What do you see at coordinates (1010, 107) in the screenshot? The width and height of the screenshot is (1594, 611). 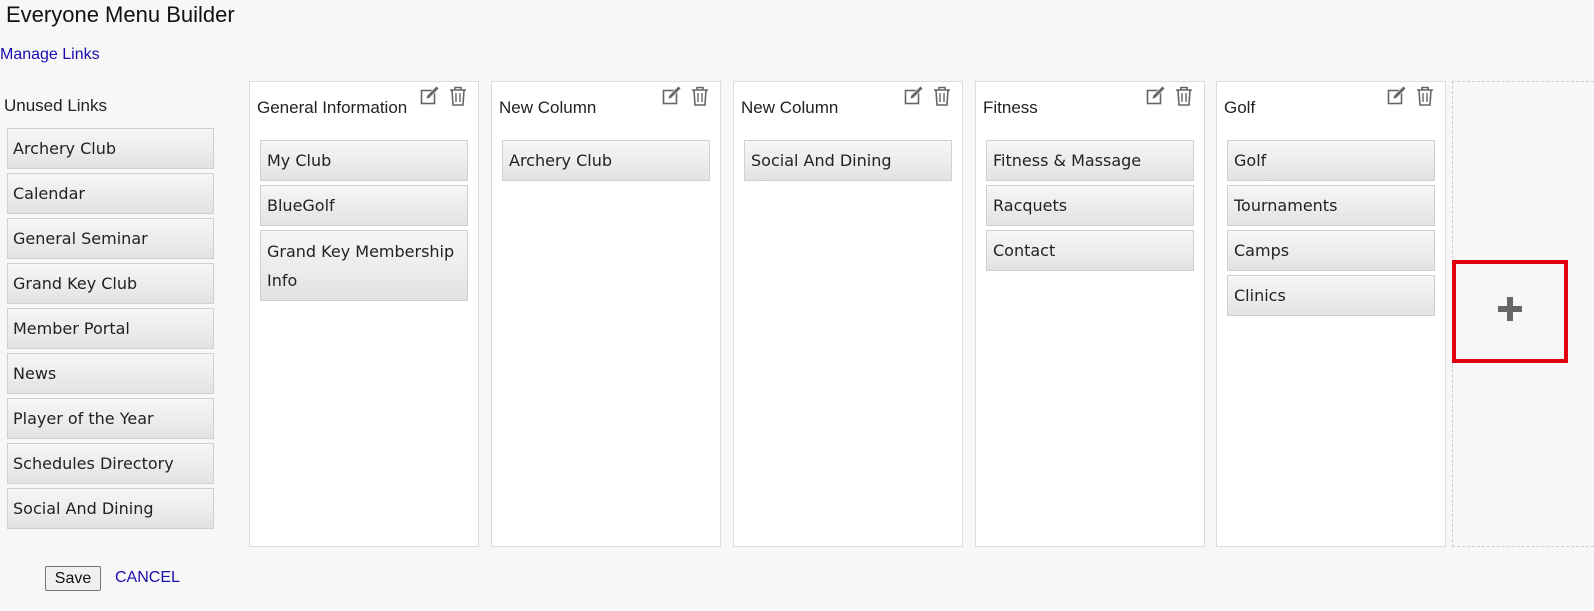 I see `column-title: Fitness` at bounding box center [1010, 107].